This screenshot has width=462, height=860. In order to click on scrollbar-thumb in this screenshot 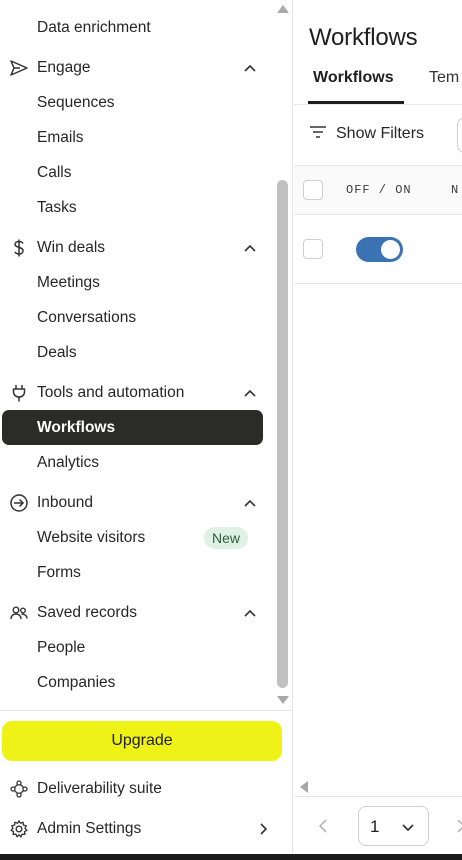, I will do `click(282, 434)`.